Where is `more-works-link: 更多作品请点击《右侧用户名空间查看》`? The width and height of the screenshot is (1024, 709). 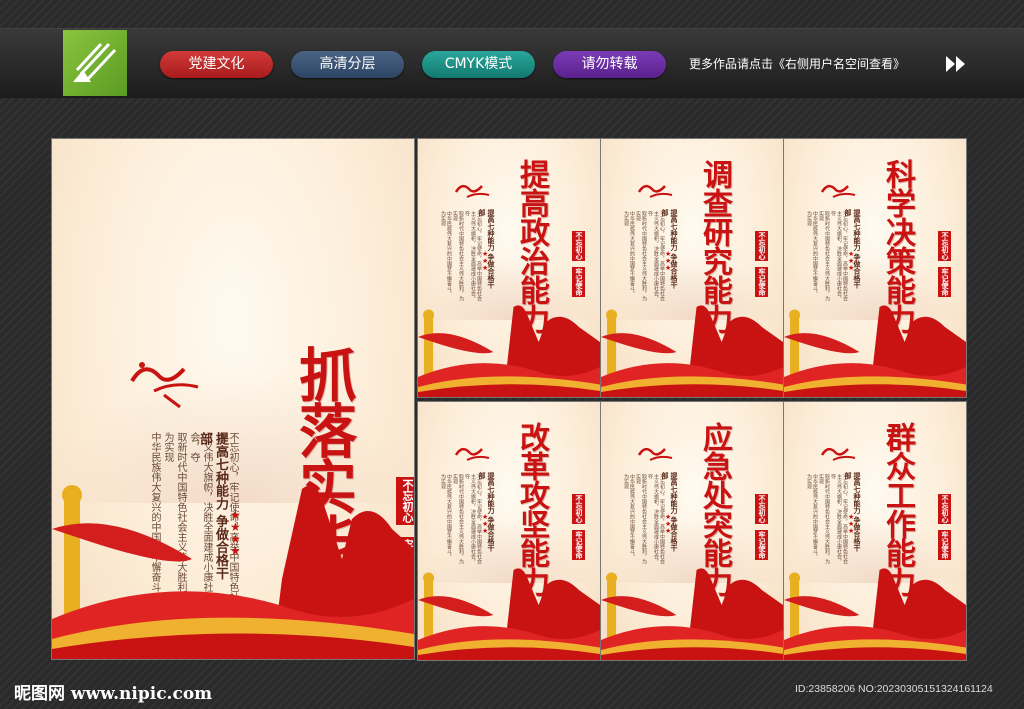
more-works-link: 更多作品请点击《右侧用户名空间查看》 is located at coordinates (797, 64).